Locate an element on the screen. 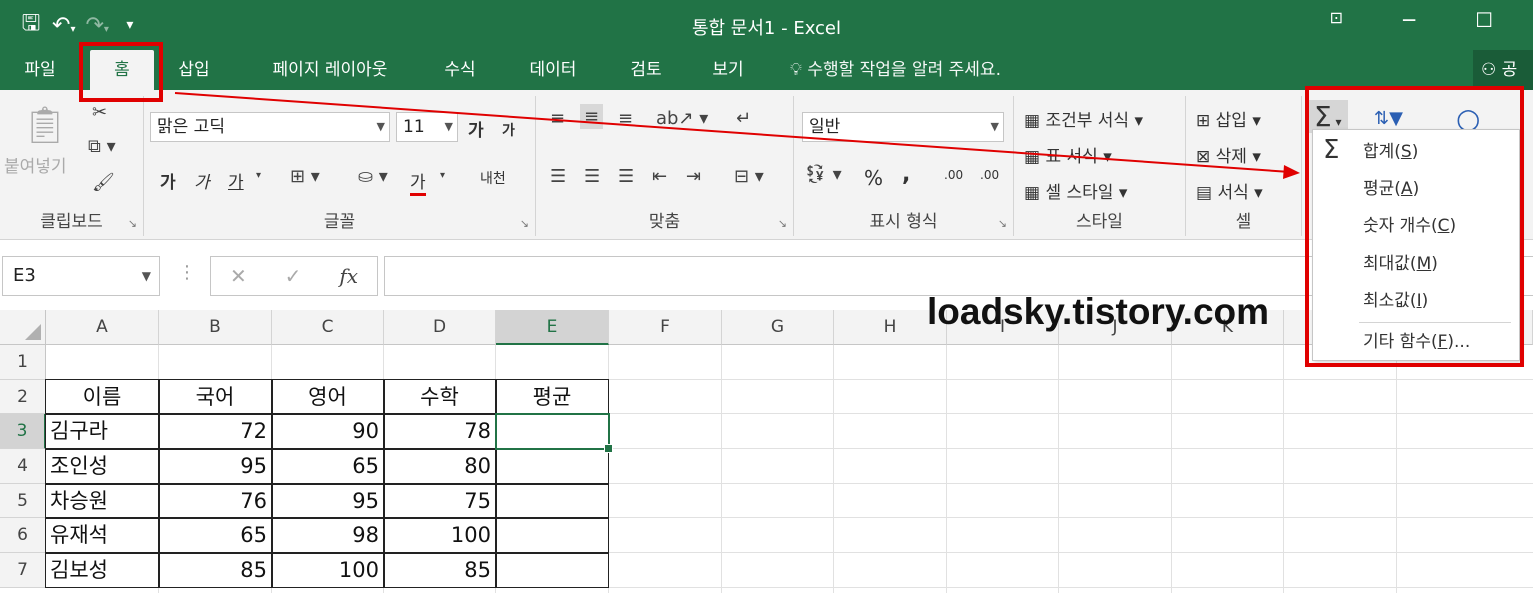 The height and width of the screenshot is (593, 1533). column-header: A is located at coordinates (102, 327).